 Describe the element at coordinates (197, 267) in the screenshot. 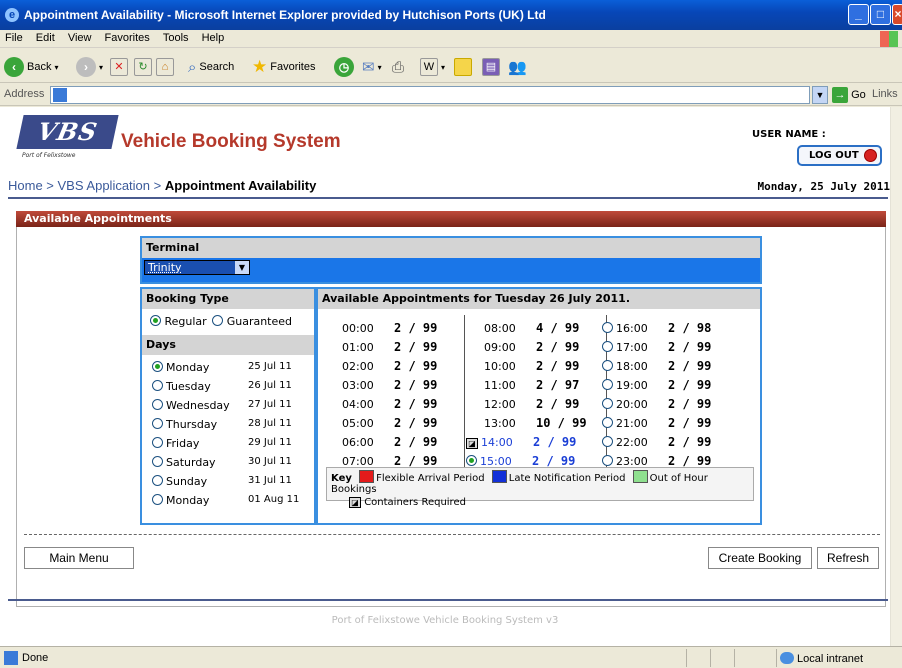

I see `terminal-select: Trinity ▼` at that location.